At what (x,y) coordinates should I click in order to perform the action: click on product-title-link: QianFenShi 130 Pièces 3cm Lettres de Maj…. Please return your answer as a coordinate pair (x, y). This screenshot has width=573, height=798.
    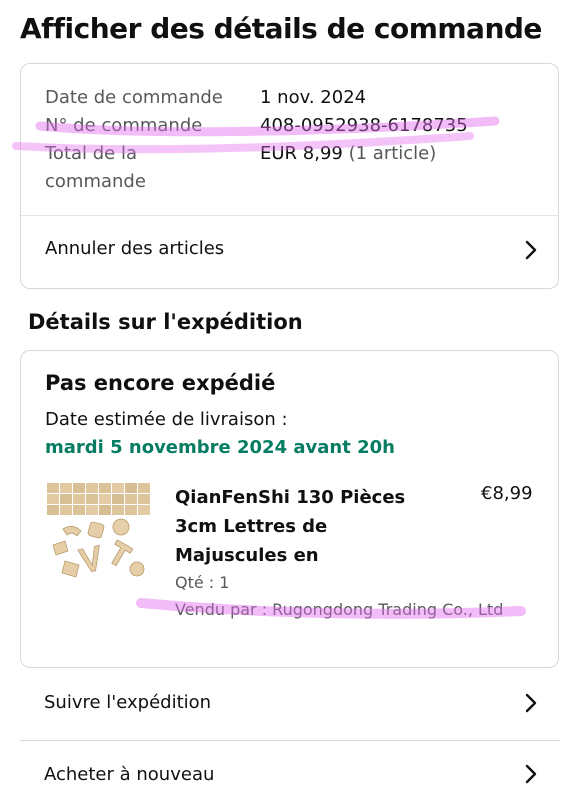
    Looking at the image, I should click on (295, 526).